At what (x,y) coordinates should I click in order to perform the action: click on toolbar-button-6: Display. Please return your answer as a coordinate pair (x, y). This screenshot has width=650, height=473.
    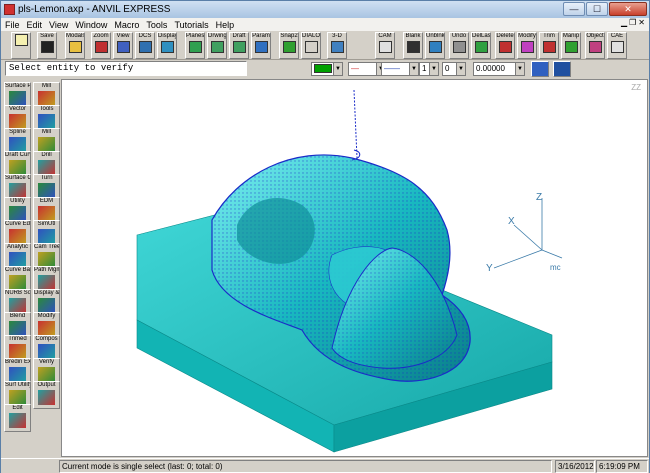
    Looking at the image, I should click on (167, 45).